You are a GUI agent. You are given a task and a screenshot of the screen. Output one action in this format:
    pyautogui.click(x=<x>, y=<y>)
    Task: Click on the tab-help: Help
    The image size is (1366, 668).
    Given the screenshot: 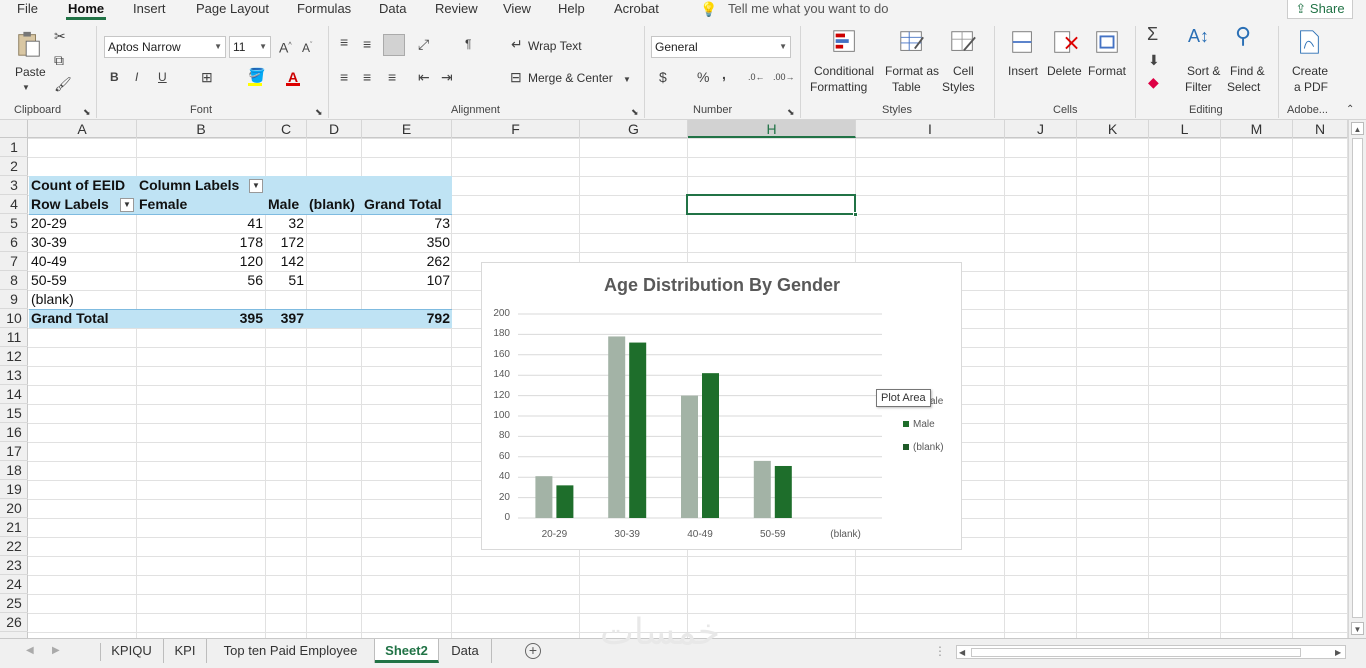 What is the action you would take?
    pyautogui.click(x=571, y=8)
    